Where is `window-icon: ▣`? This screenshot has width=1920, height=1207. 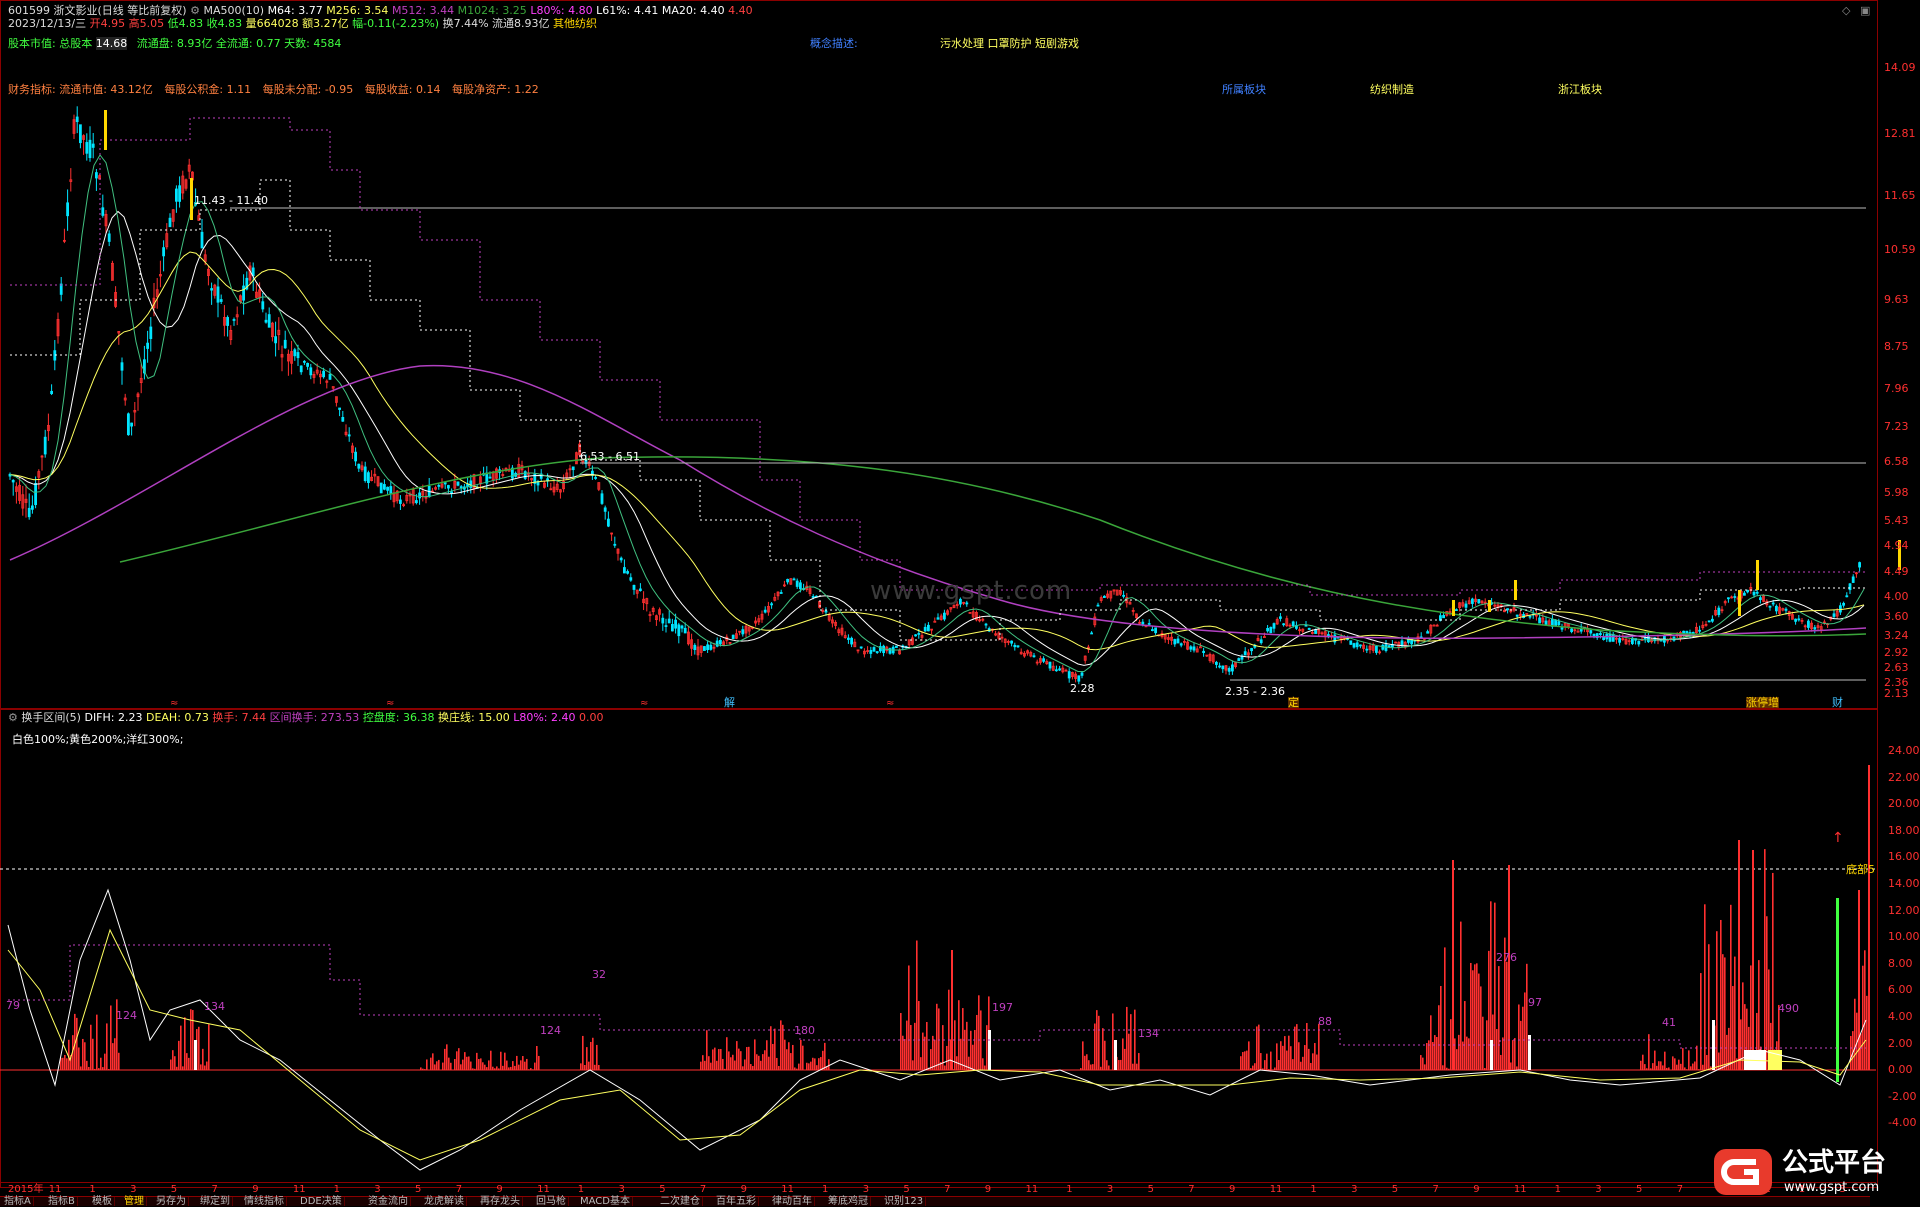
window-icon: ▣ is located at coordinates (1865, 10).